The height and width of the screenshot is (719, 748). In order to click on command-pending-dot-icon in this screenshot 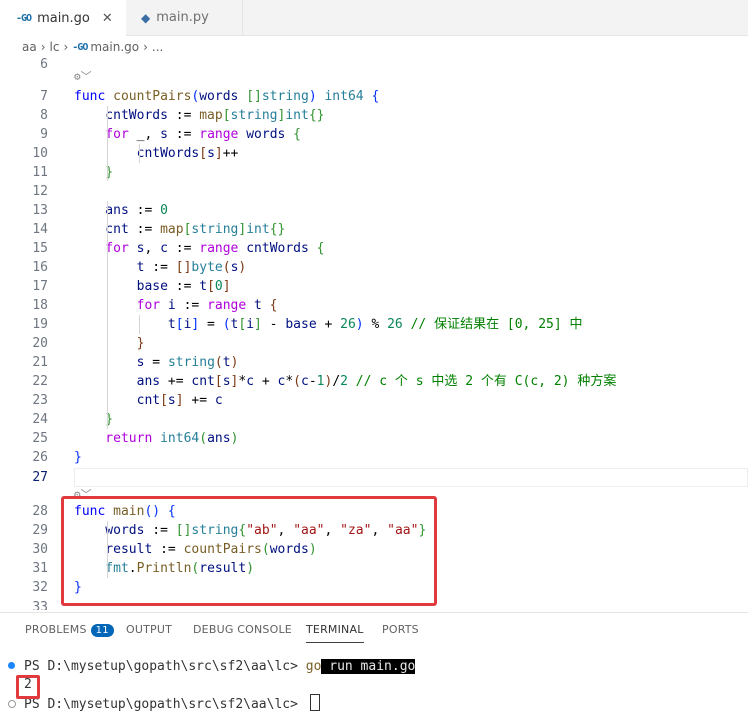, I will do `click(12, 704)`.